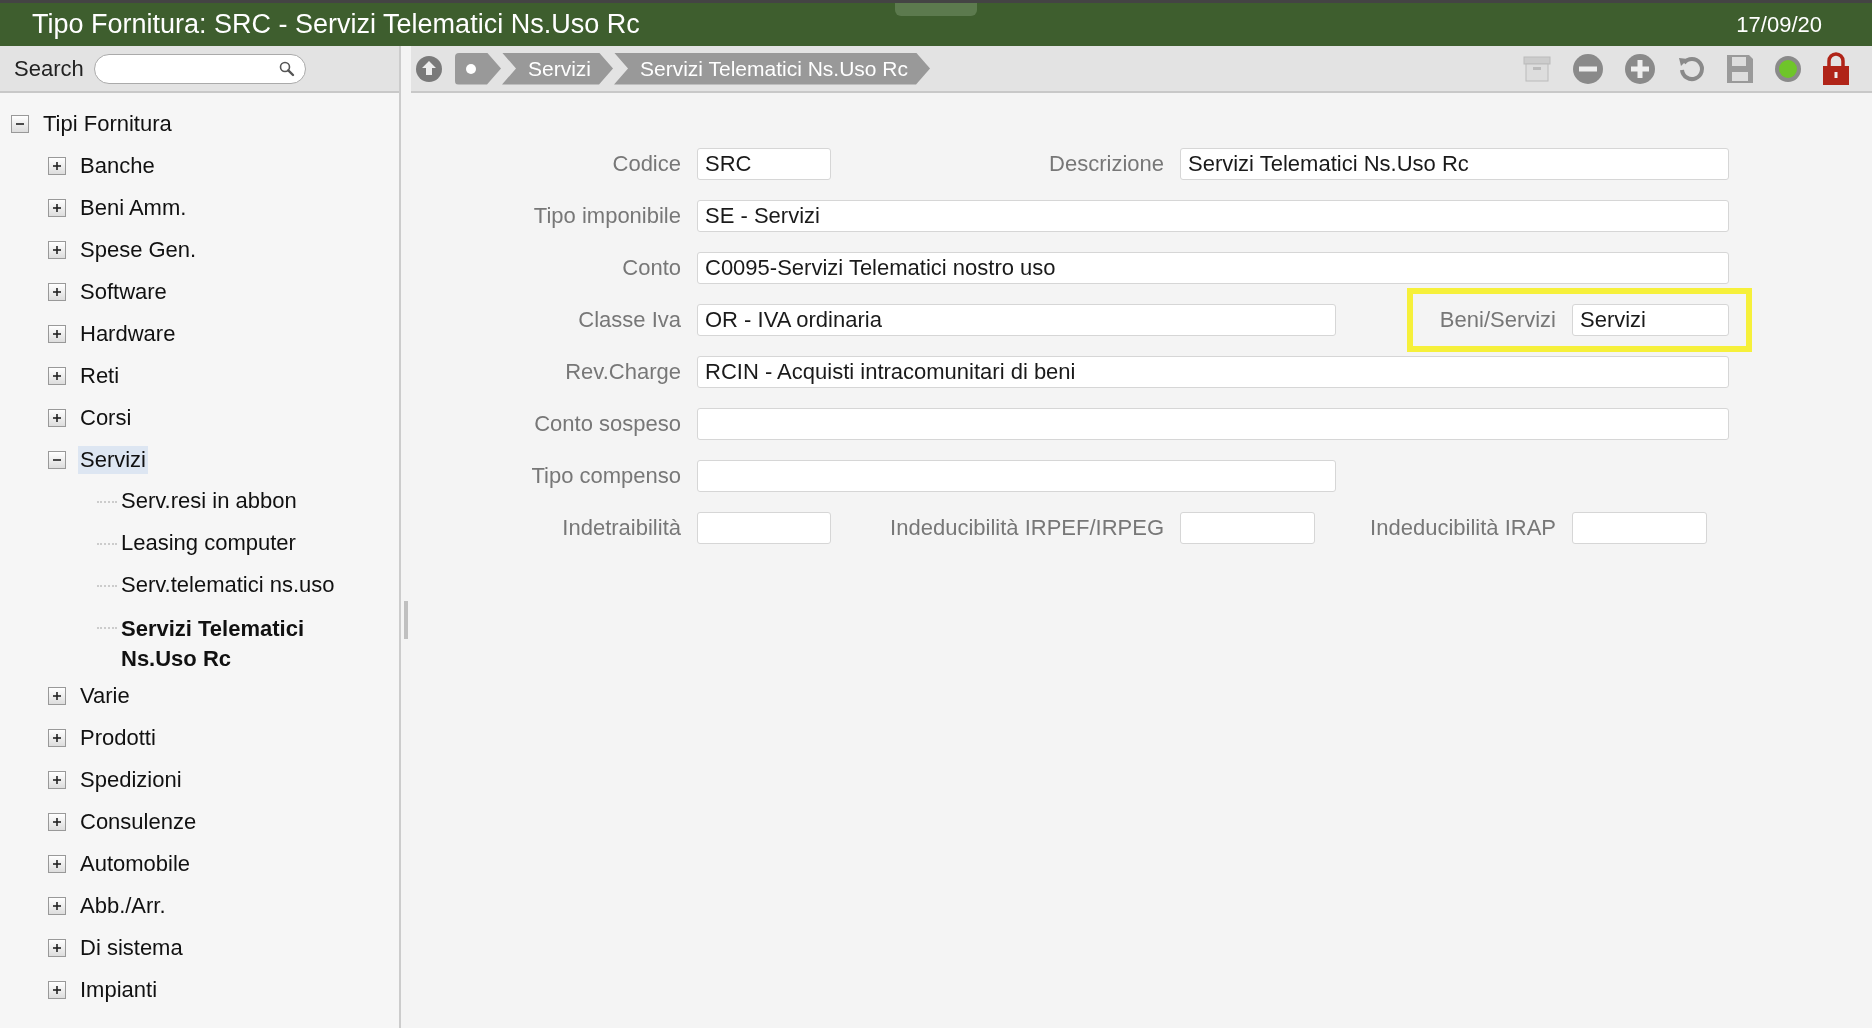 This screenshot has height=1028, width=1872. Describe the element at coordinates (100, 376) in the screenshot. I see `tree-item: Reti` at that location.